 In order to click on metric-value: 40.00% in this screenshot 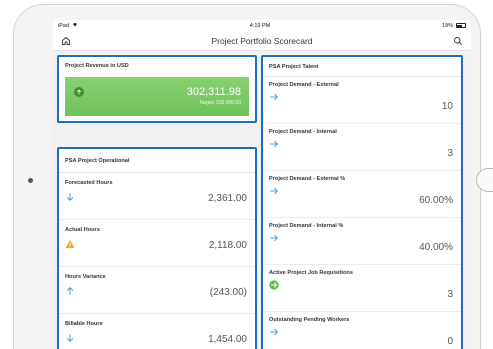, I will do `click(436, 247)`.